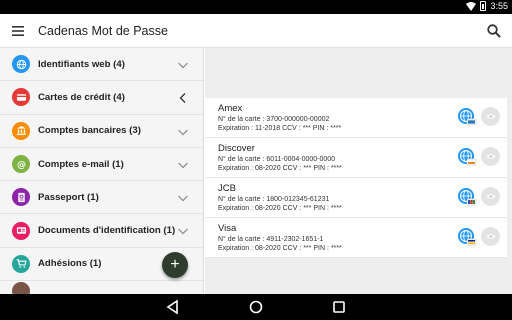  Describe the element at coordinates (277, 159) in the screenshot. I see `card-number: N° de la carte : 6011-0004-0000-0000` at that location.